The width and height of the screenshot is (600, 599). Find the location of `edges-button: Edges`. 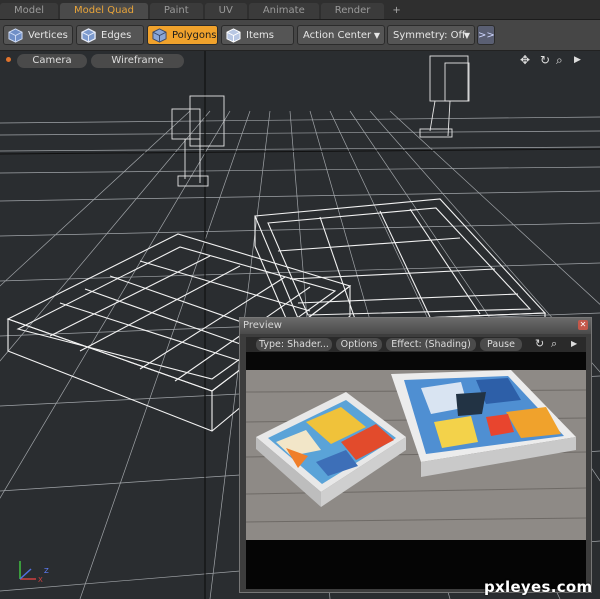

edges-button: Edges is located at coordinates (110, 35).